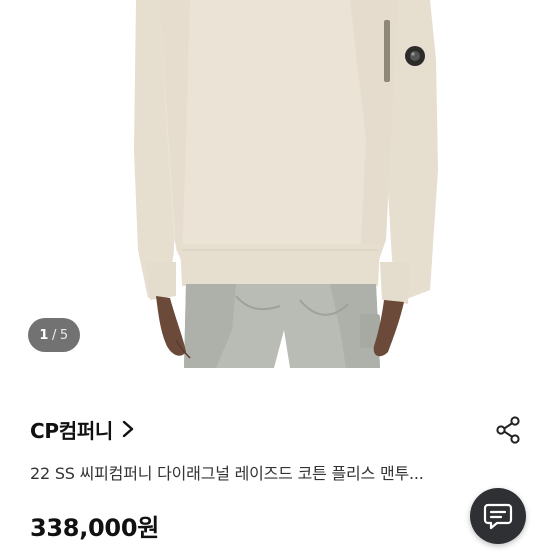  What do you see at coordinates (94, 528) in the screenshot?
I see `product-price: 338,000원` at bounding box center [94, 528].